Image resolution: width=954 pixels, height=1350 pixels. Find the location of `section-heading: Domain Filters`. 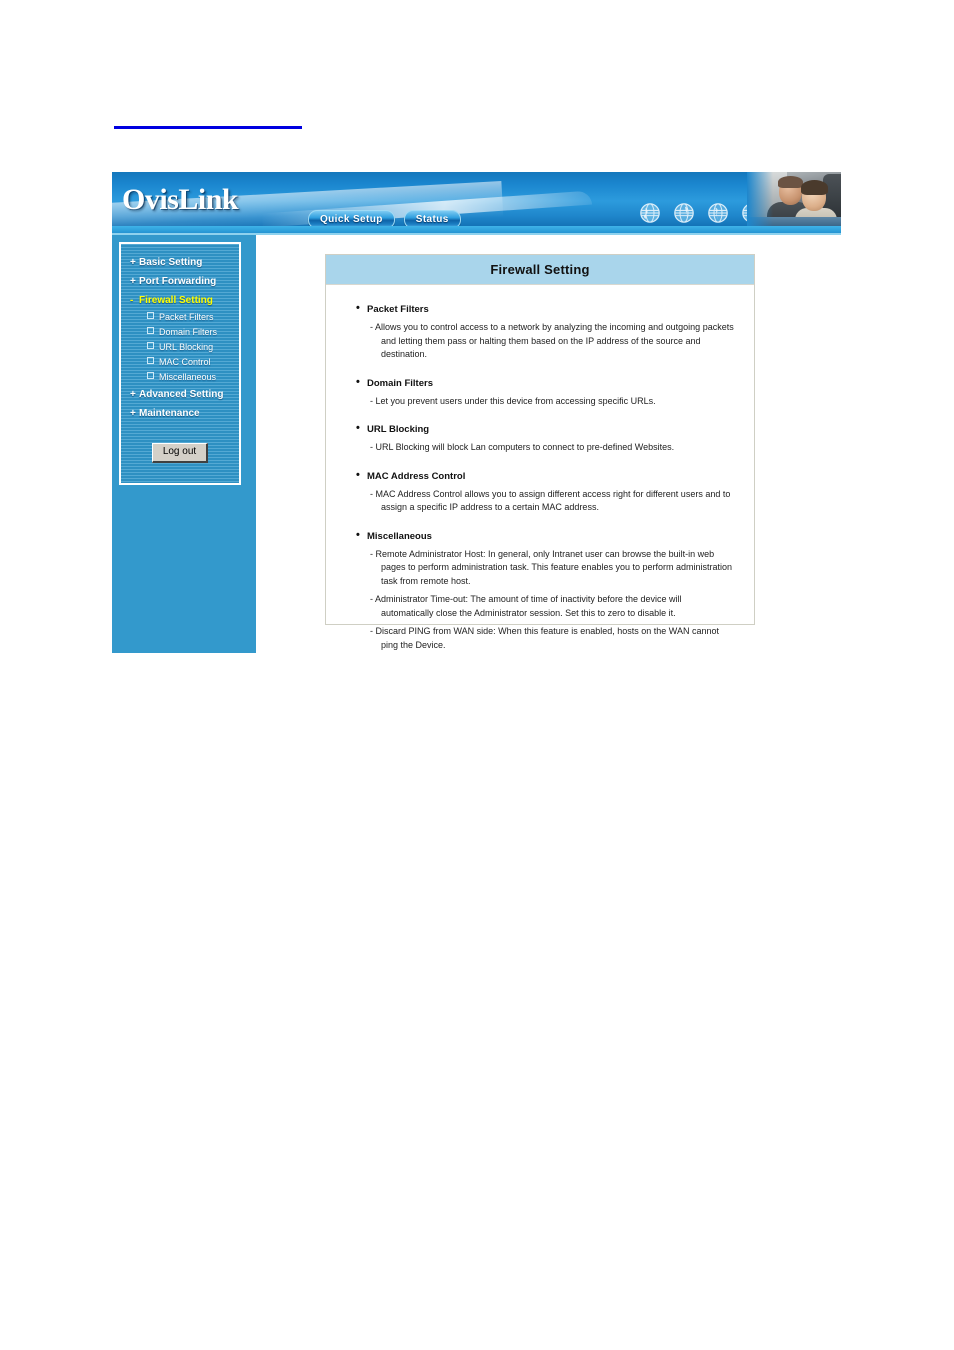

section-heading: Domain Filters is located at coordinates (547, 383).